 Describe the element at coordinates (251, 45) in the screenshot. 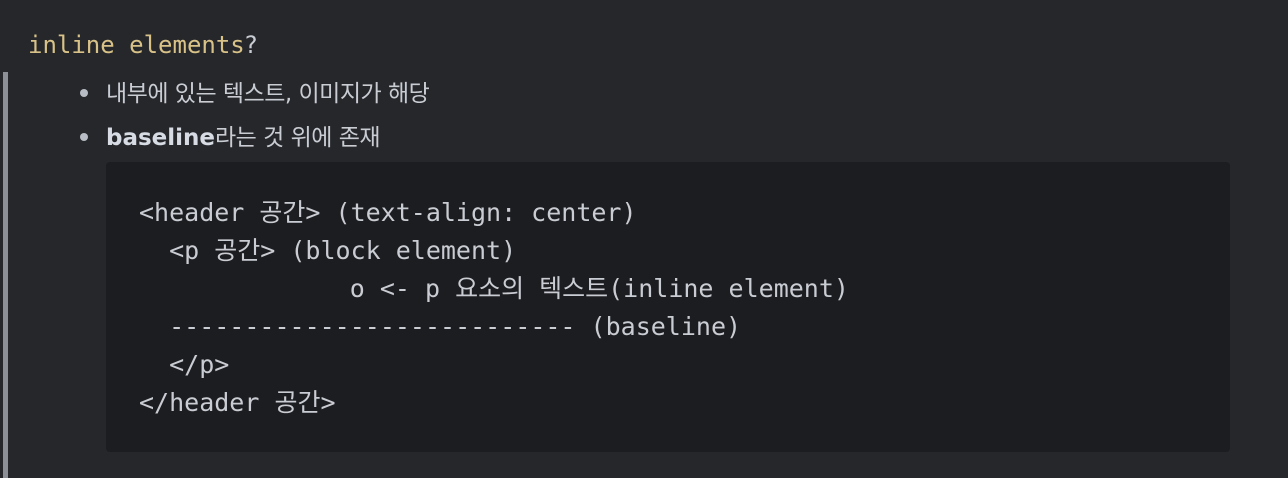

I see `heading-suffix: ?` at that location.